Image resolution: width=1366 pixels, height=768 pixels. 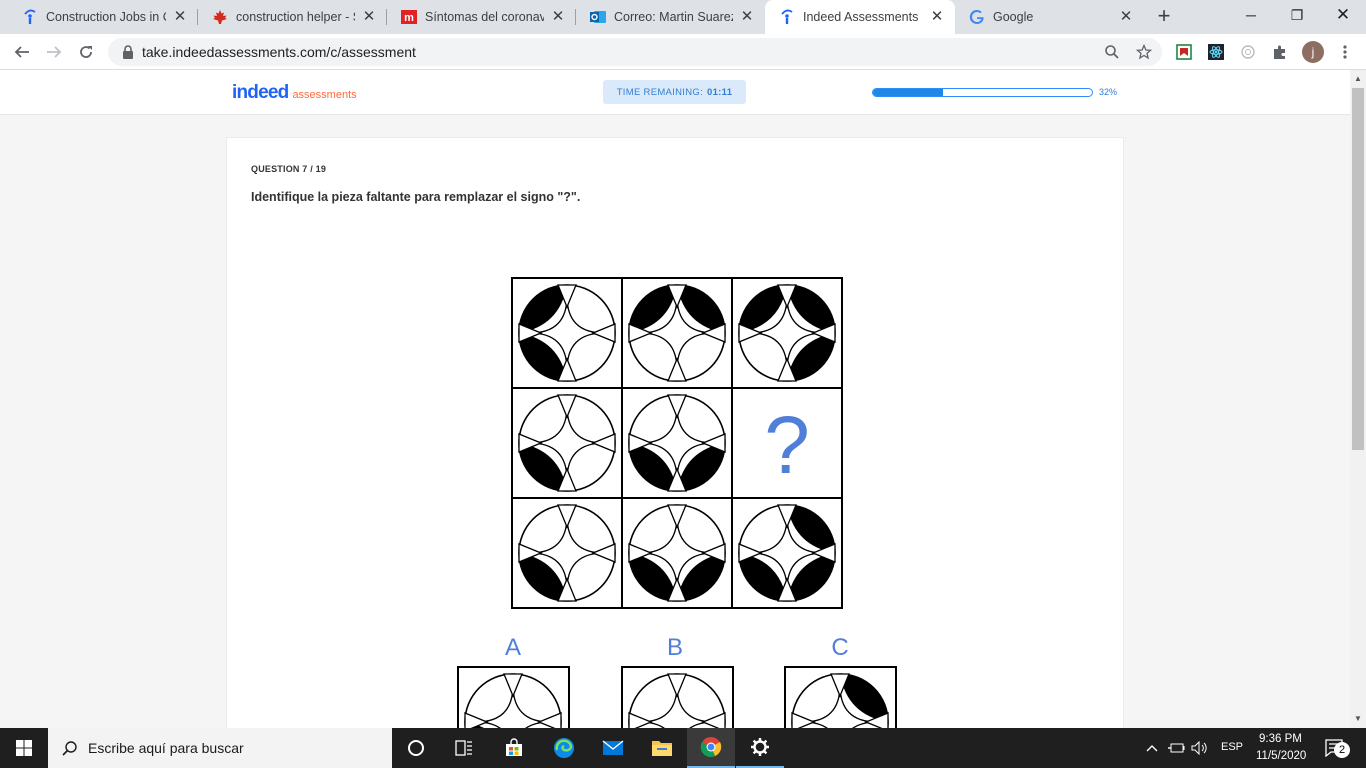 I want to click on folder-icon, so click(x=662, y=748).